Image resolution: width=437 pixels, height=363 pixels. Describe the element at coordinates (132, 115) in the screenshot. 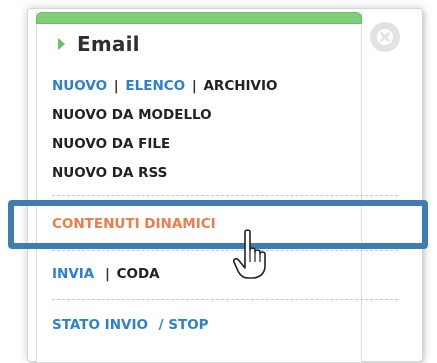

I see `menu-link-nuovo-da-modello: NUOVO DA MODELLO` at that location.